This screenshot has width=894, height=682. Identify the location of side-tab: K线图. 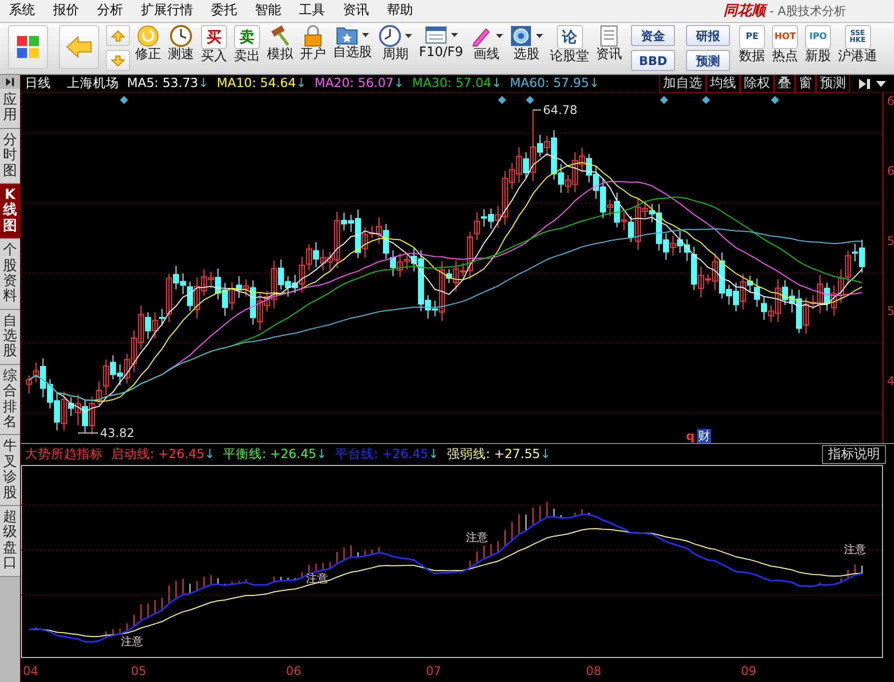
(10, 212).